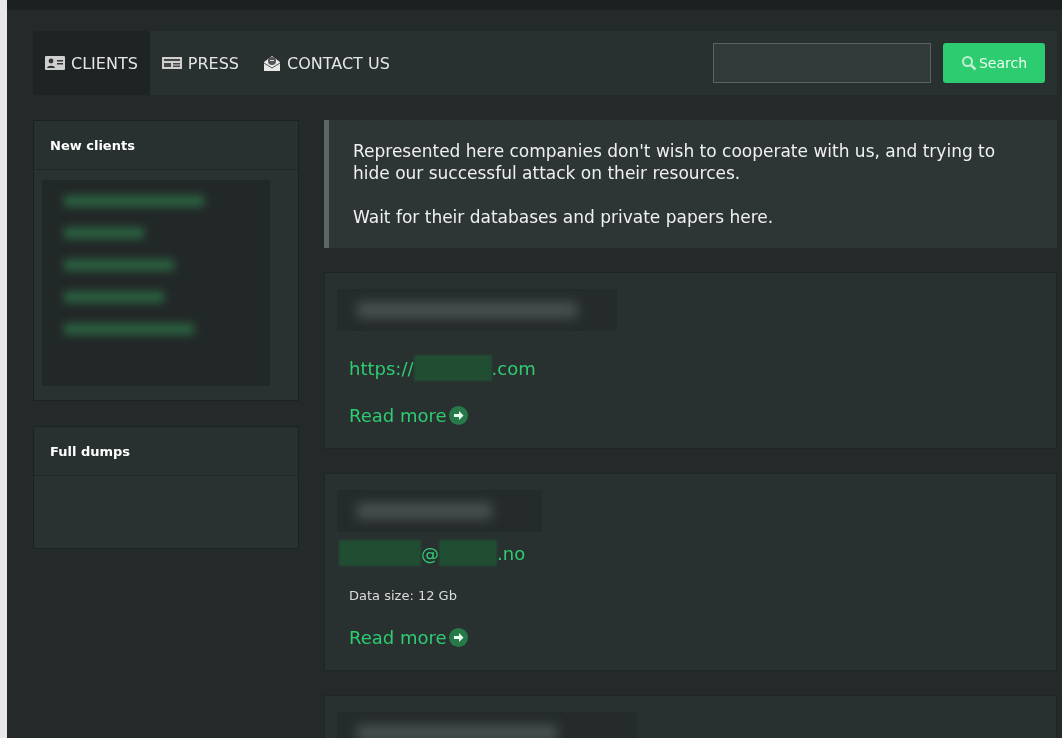 This screenshot has height=738, width=1062. I want to click on nav-tab: PRESS, so click(200, 63).